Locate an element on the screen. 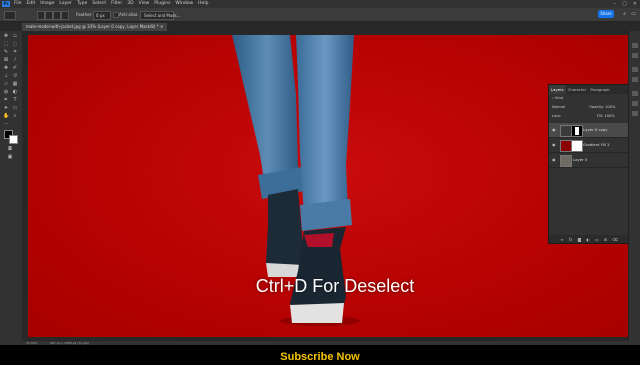  new-layer-icon: ⊞ is located at coordinates (605, 239).